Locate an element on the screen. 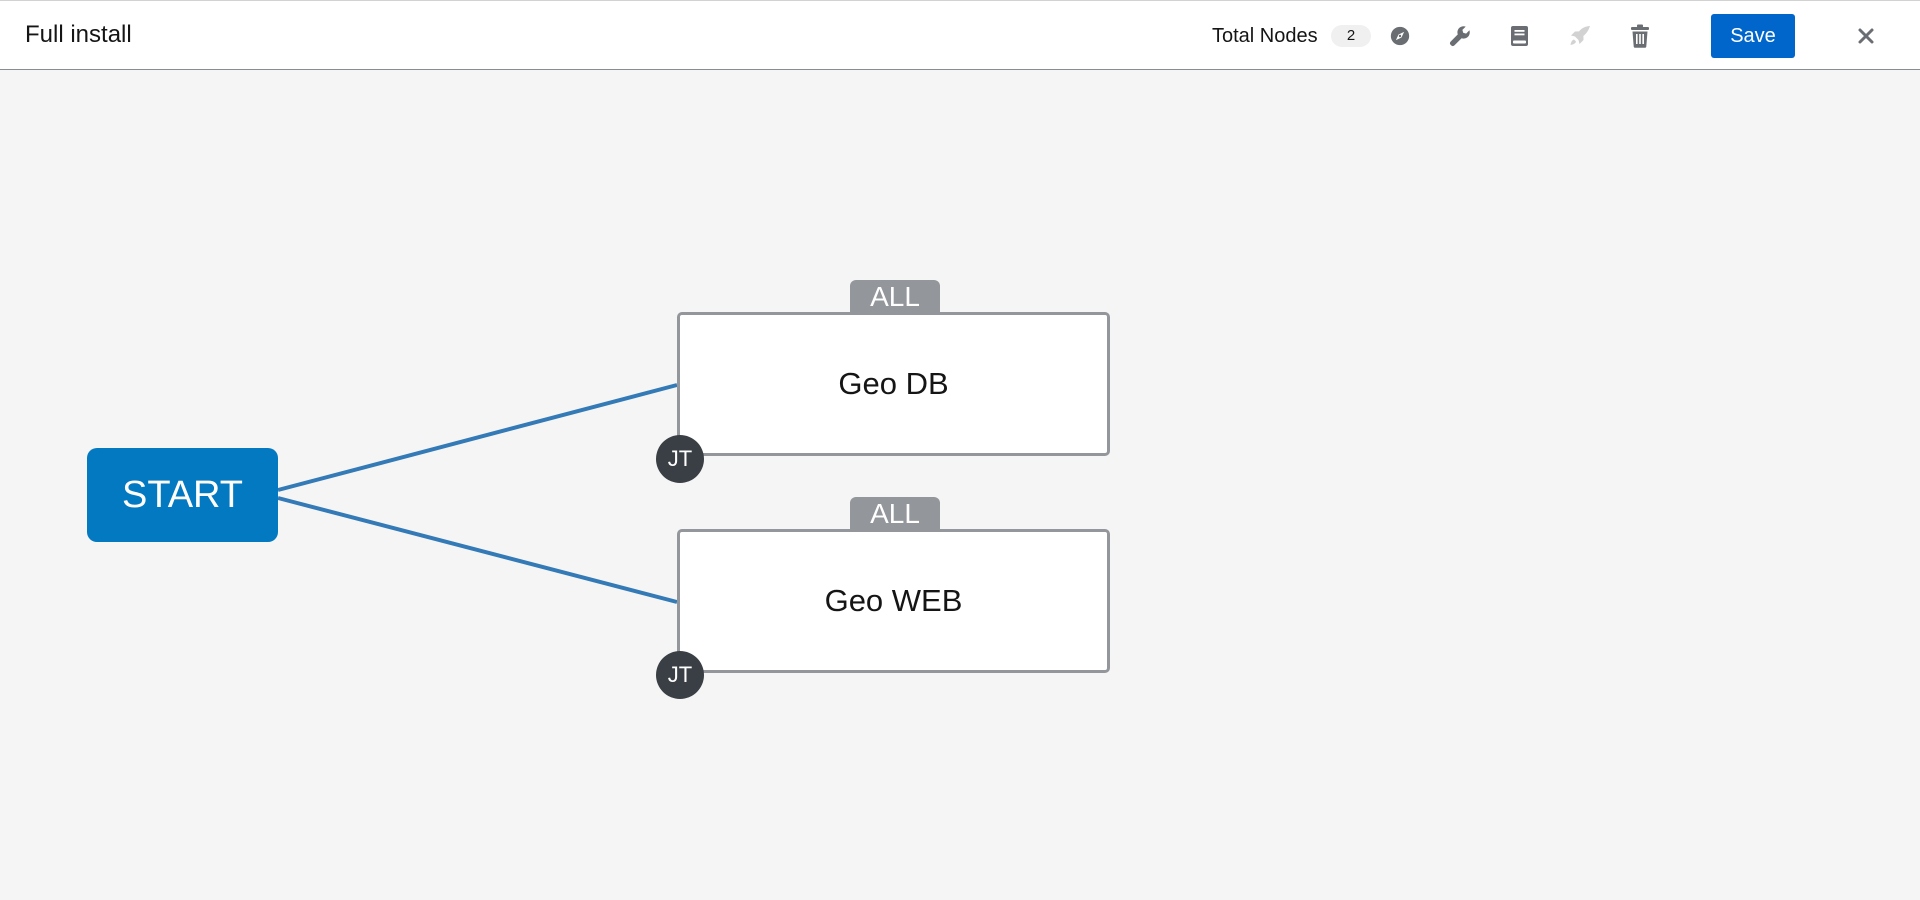 The width and height of the screenshot is (1920, 900). link-start-to-geo-web is located at coordinates (477, 550).